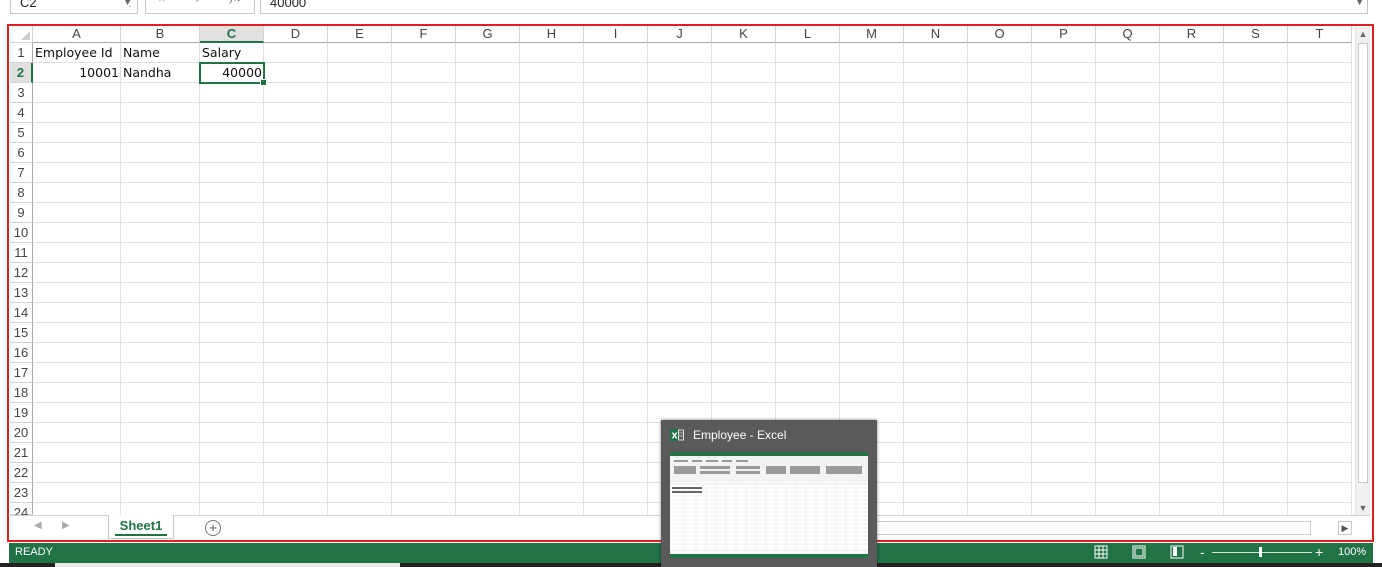 This screenshot has width=1382, height=567. Describe the element at coordinates (199, 3) in the screenshot. I see `enter-icon: ✓` at that location.